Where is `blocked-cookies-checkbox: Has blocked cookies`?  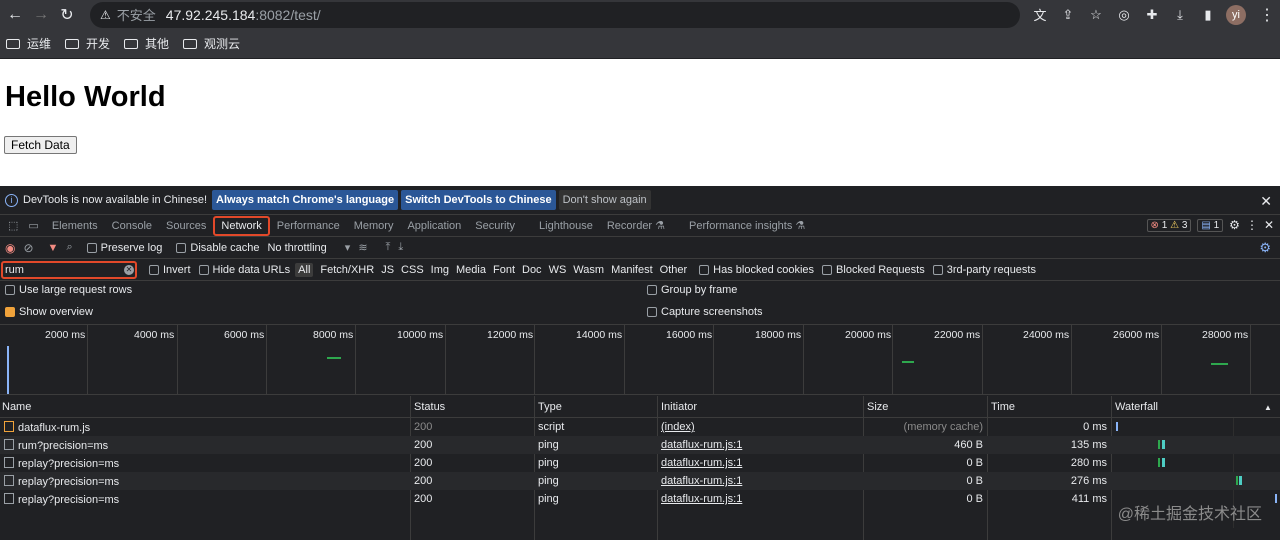 blocked-cookies-checkbox: Has blocked cookies is located at coordinates (756, 270).